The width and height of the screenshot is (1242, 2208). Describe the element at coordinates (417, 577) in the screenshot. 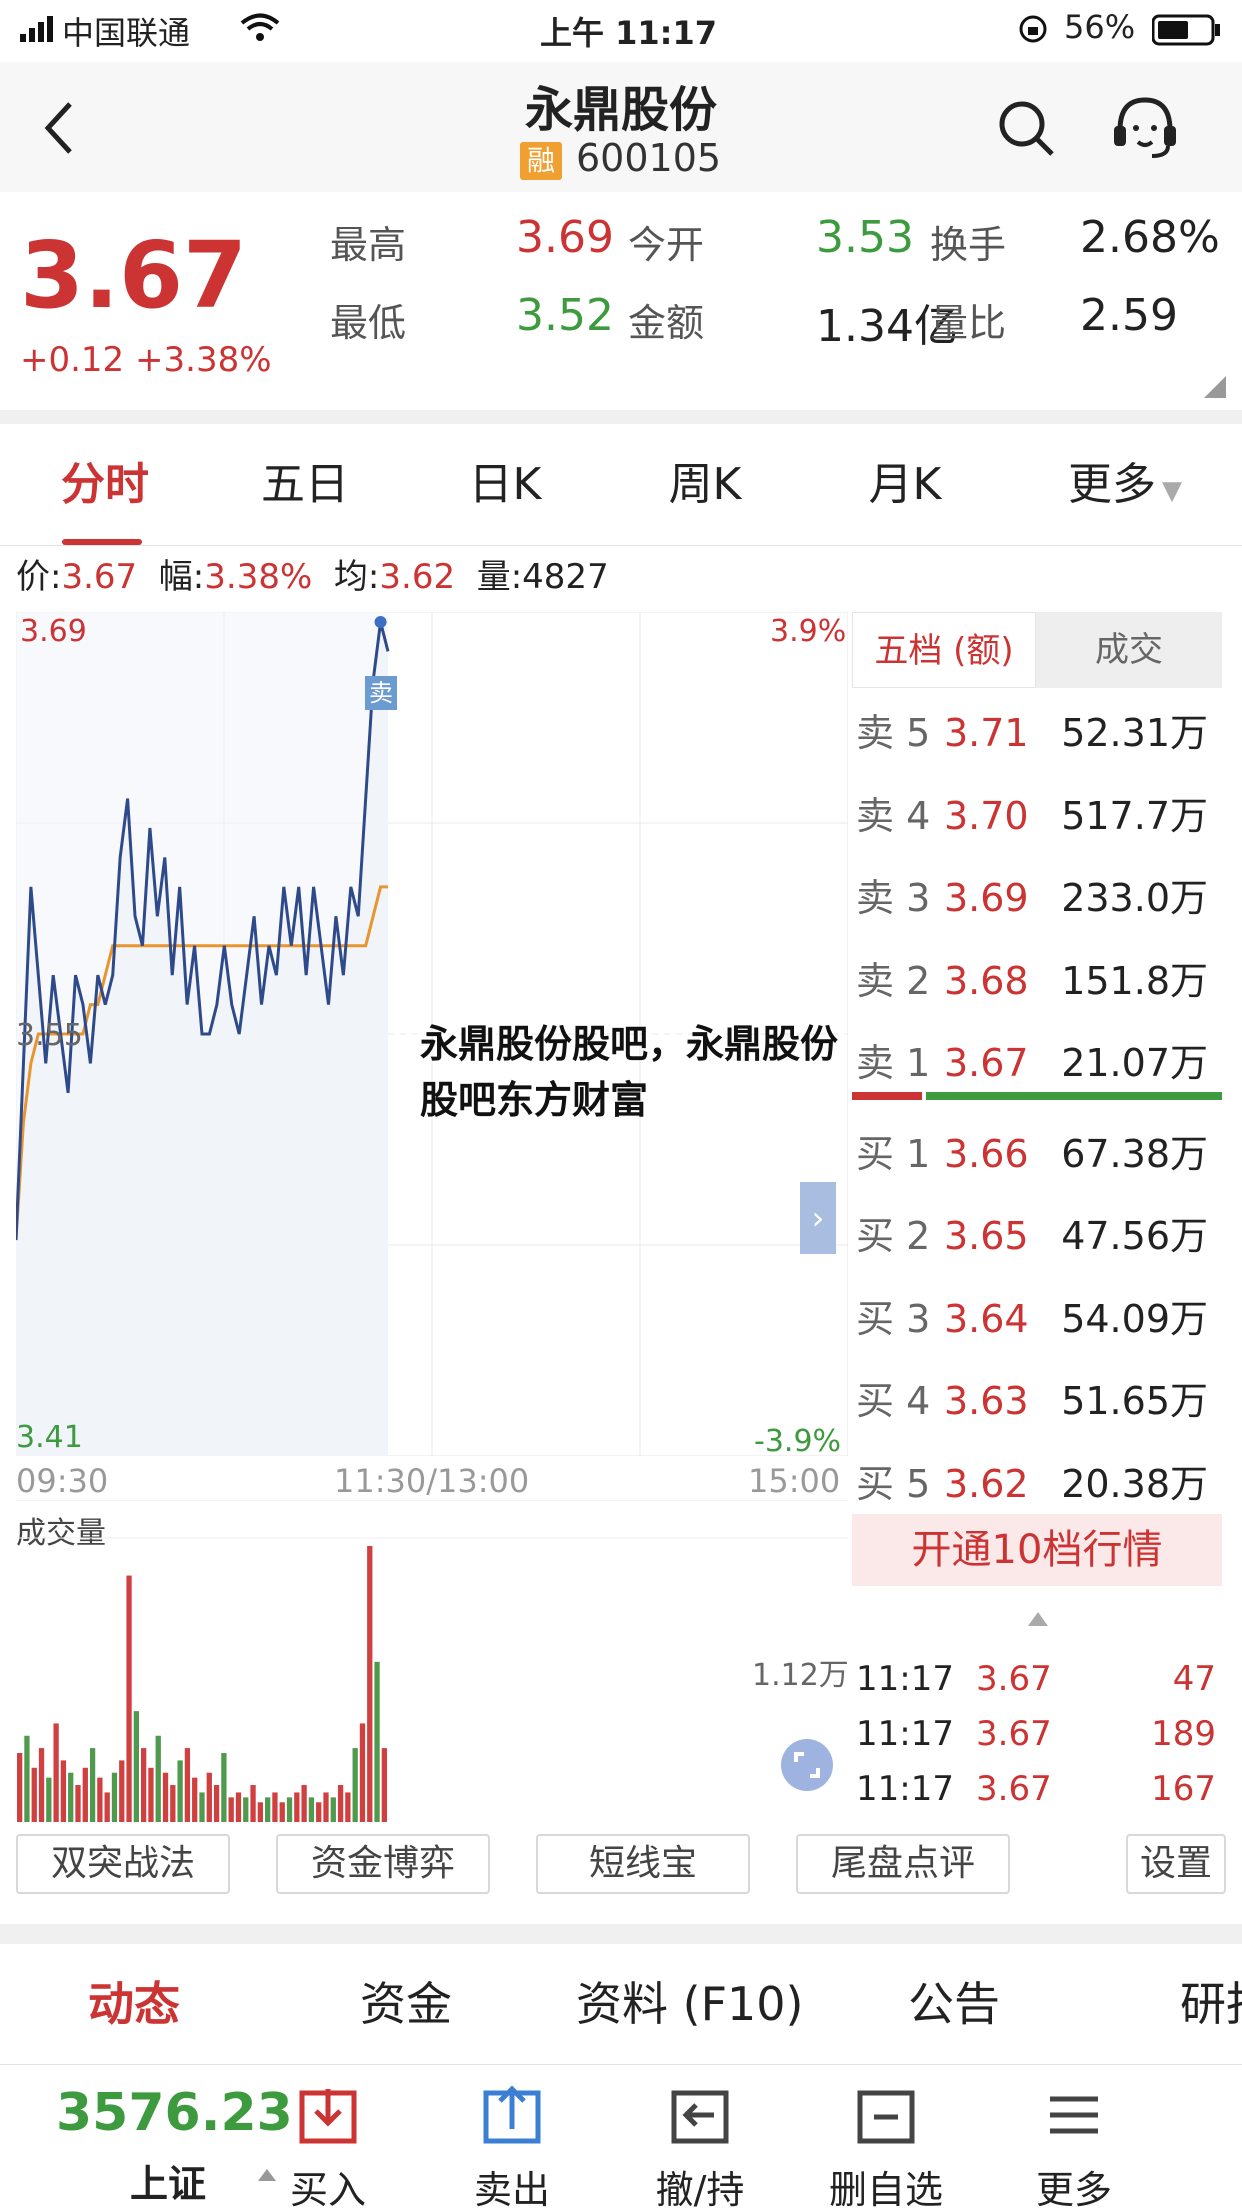

I see `average-value: 3.62` at that location.